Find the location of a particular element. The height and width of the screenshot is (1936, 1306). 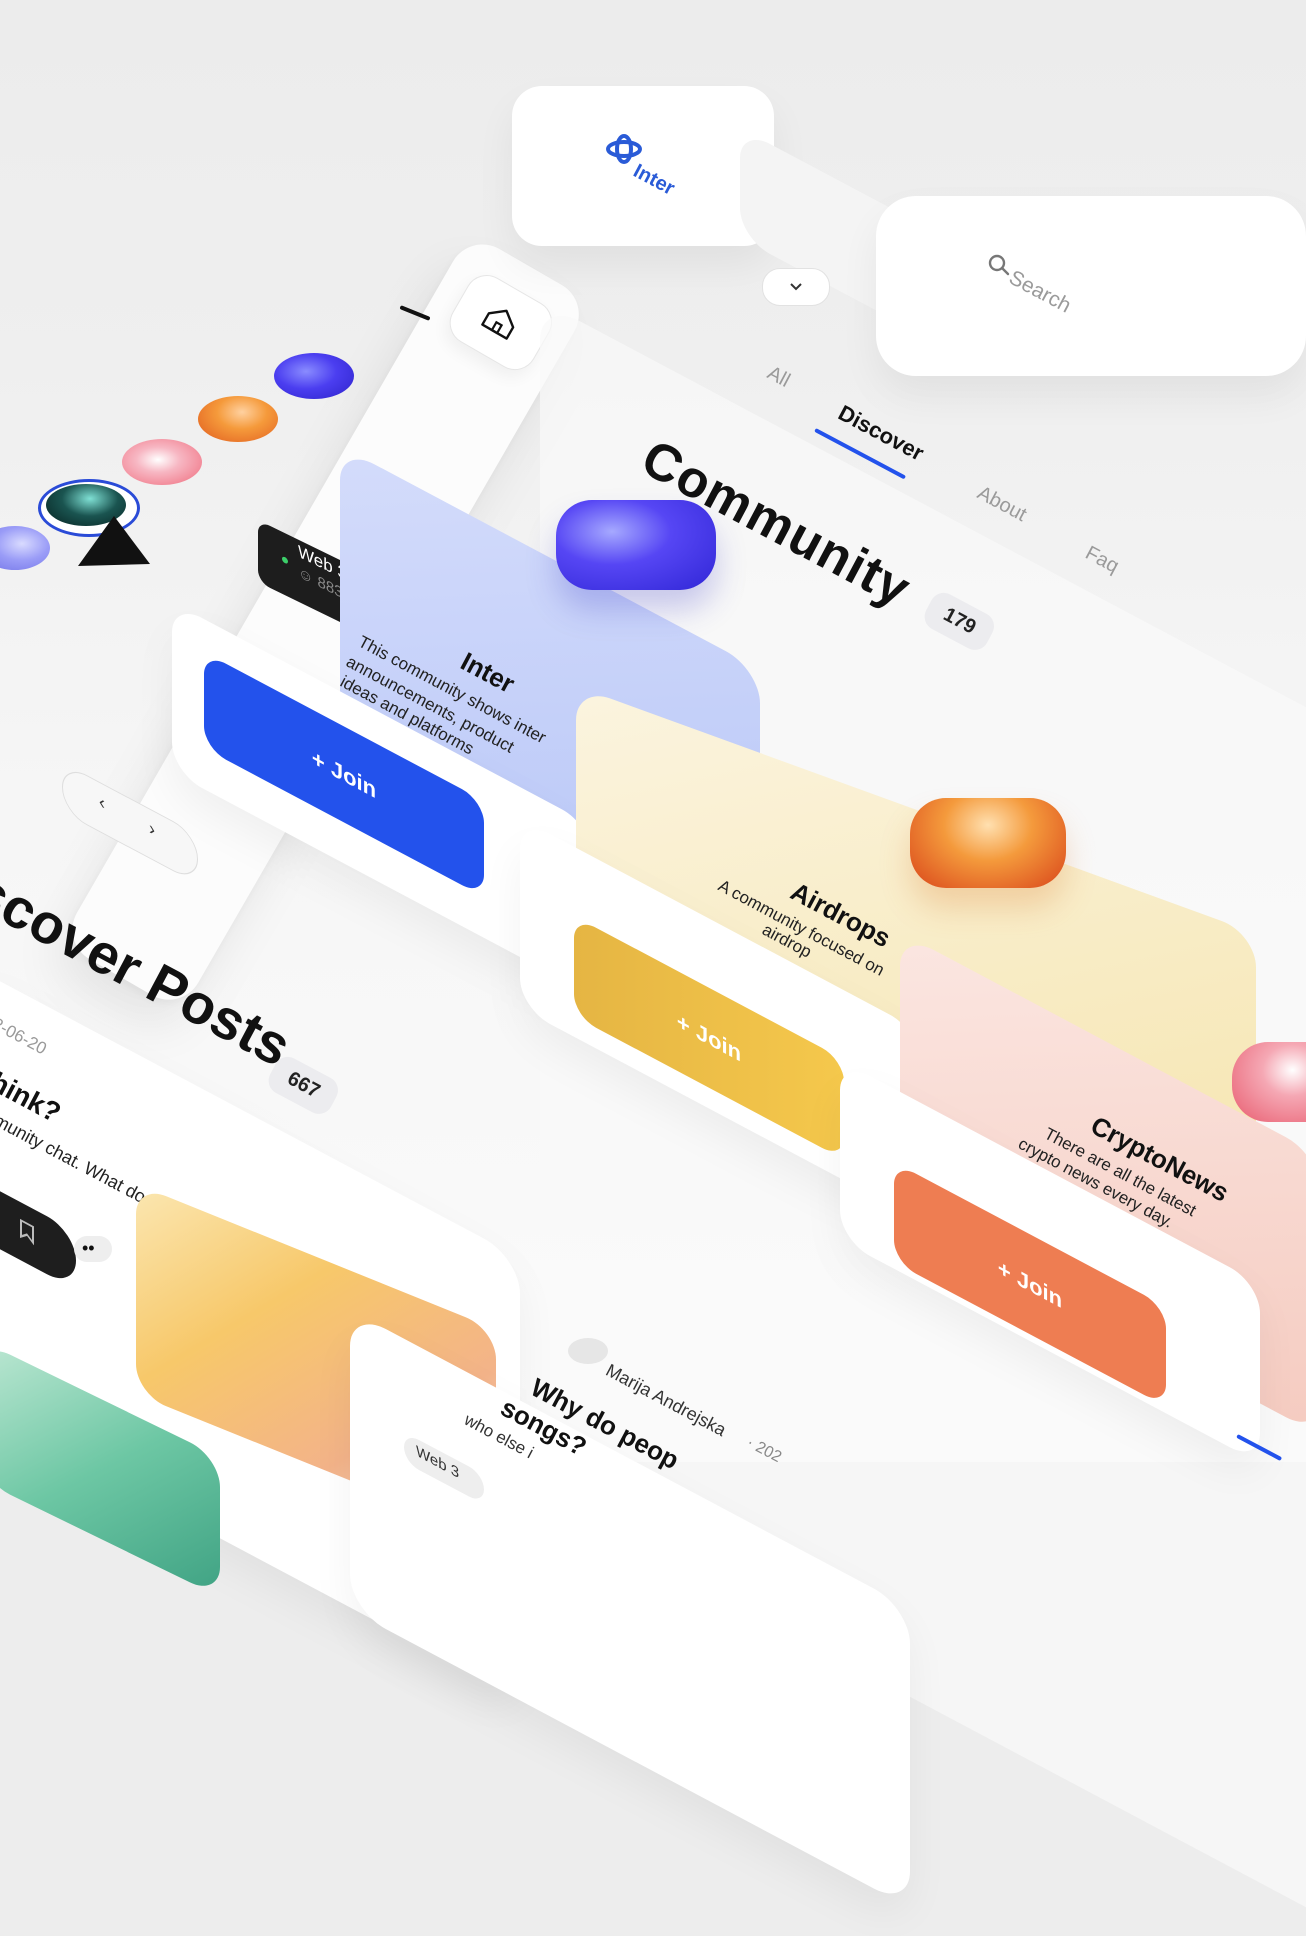

card-airdrops-icon is located at coordinates (988, 843).